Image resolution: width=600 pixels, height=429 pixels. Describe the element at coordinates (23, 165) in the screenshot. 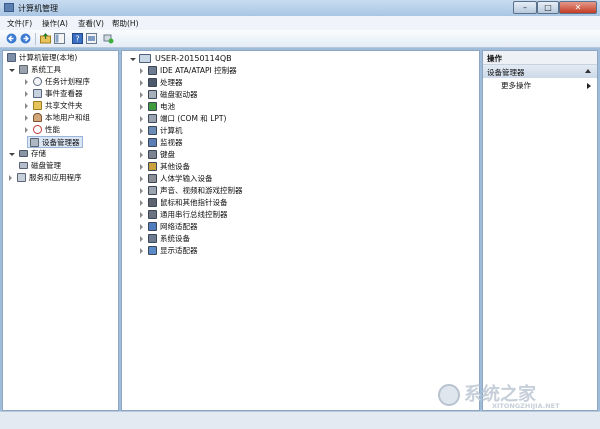

I see `disk-management-icon` at that location.